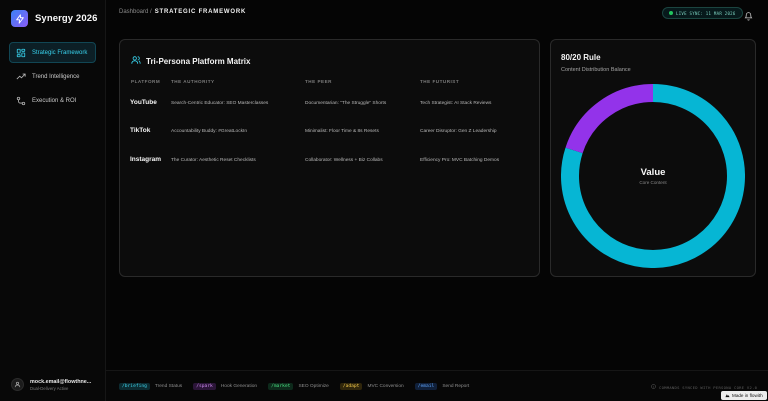 This screenshot has width=768, height=401. I want to click on made-in-badge: Made in flowith, so click(744, 395).